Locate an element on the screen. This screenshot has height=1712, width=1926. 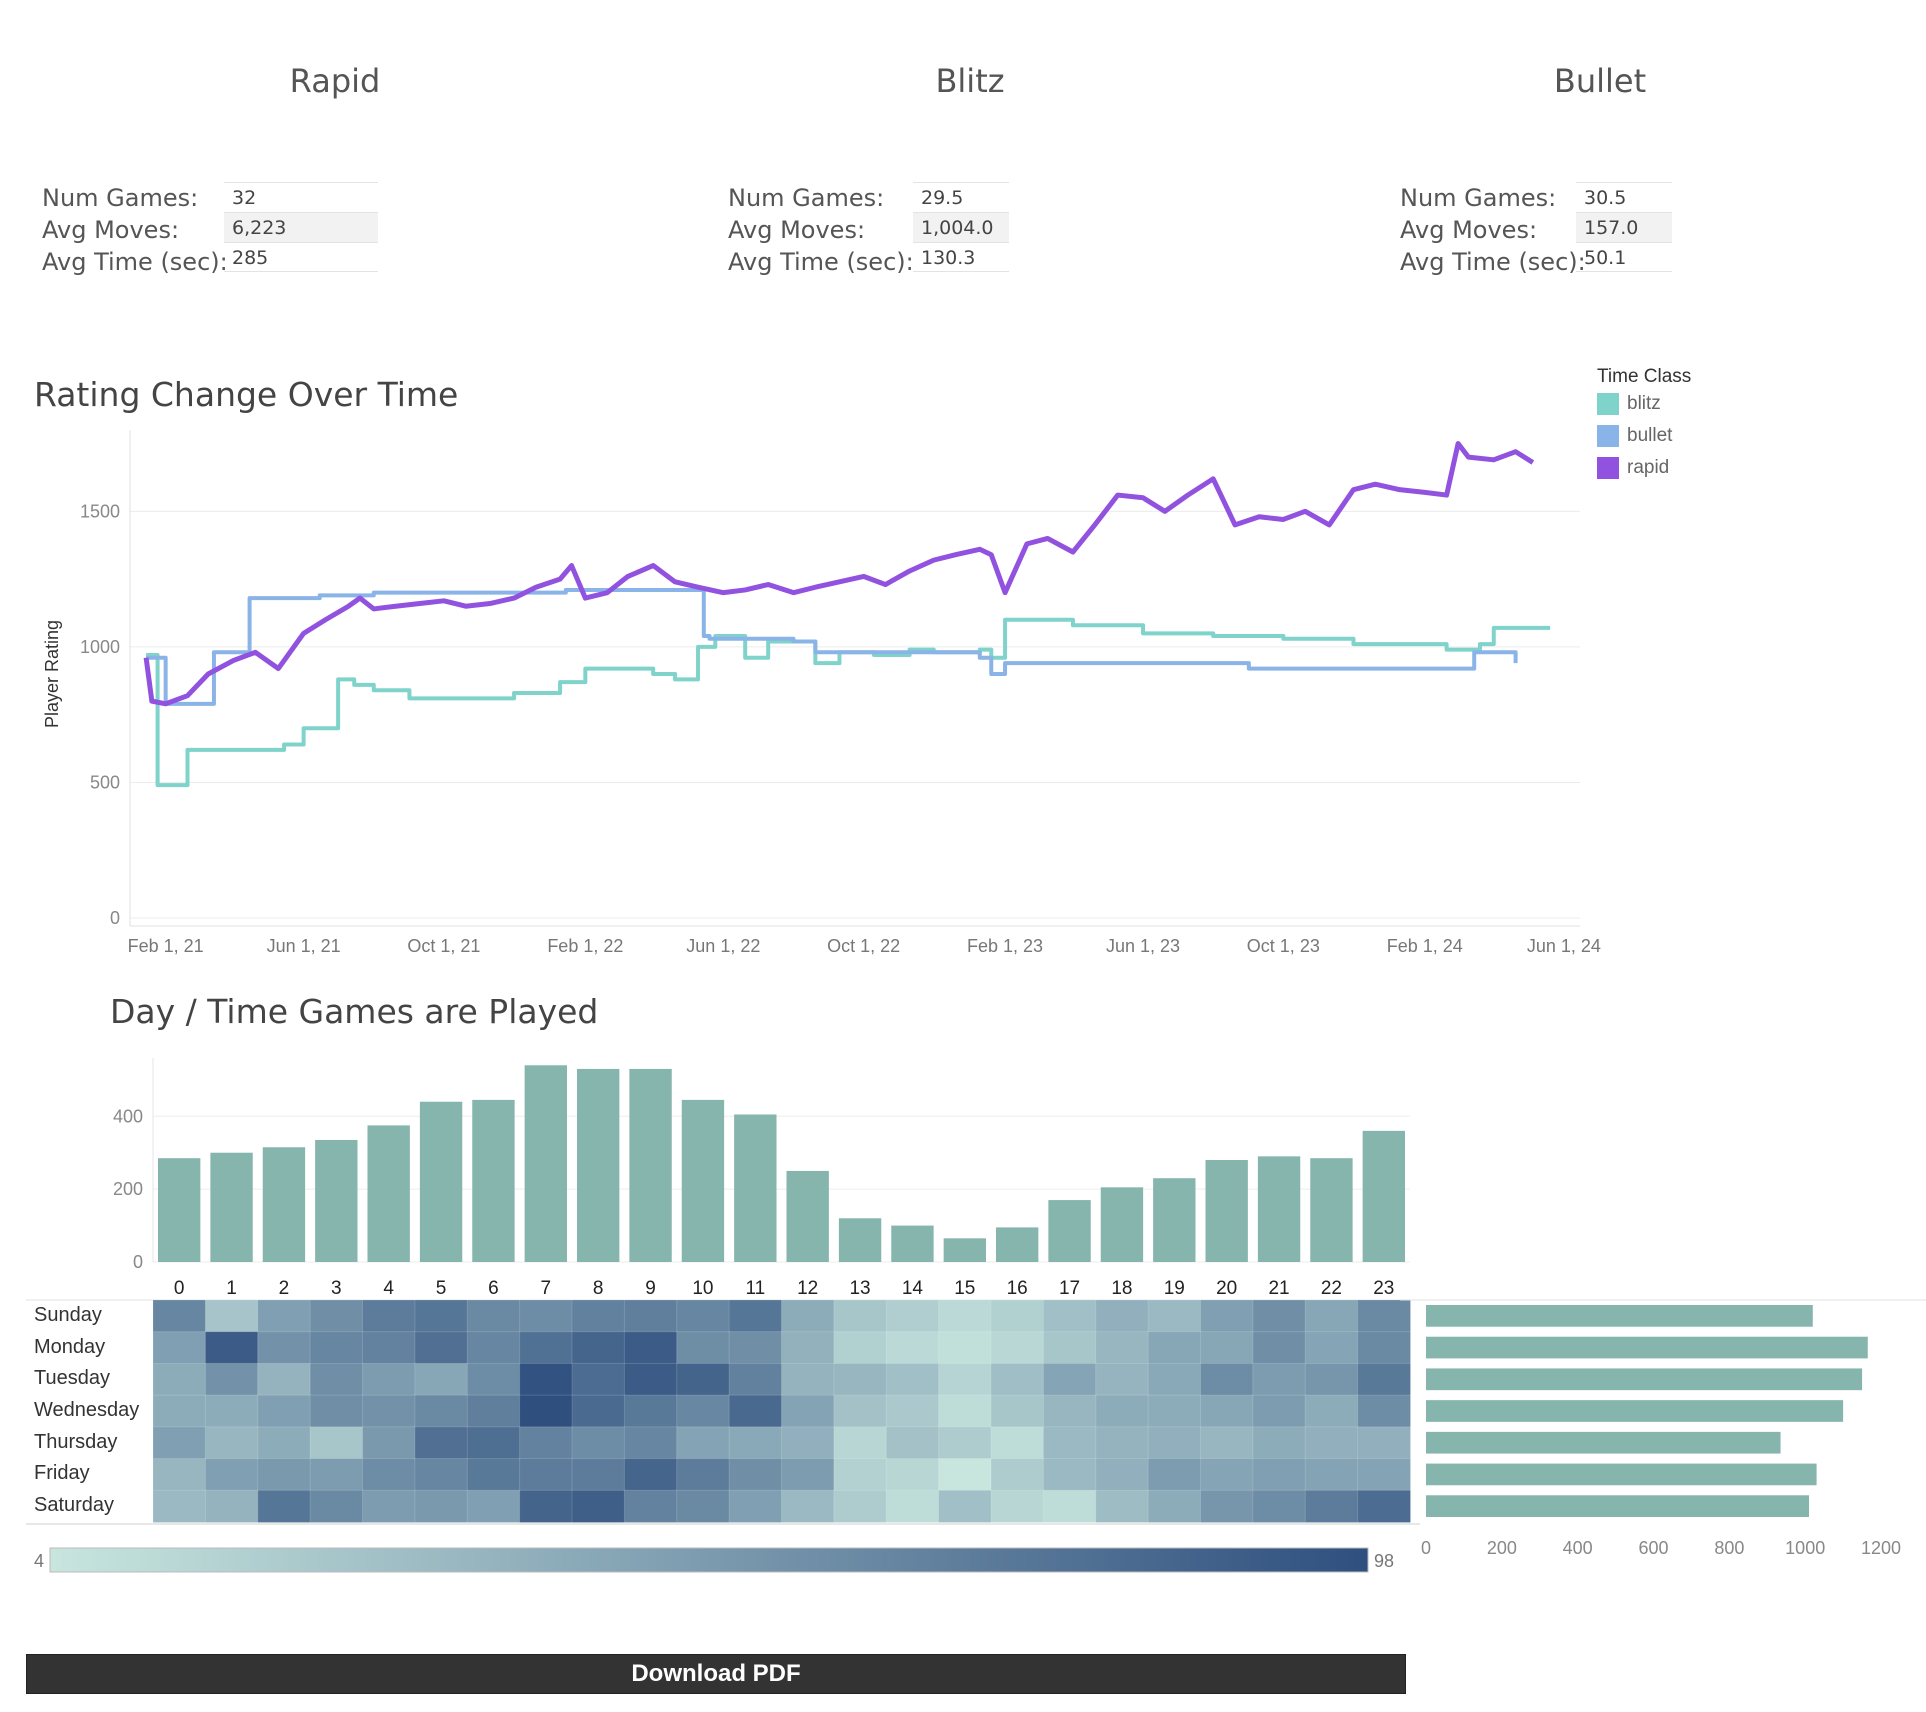
legend-item-blitz: blitz is located at coordinates (1644, 404).